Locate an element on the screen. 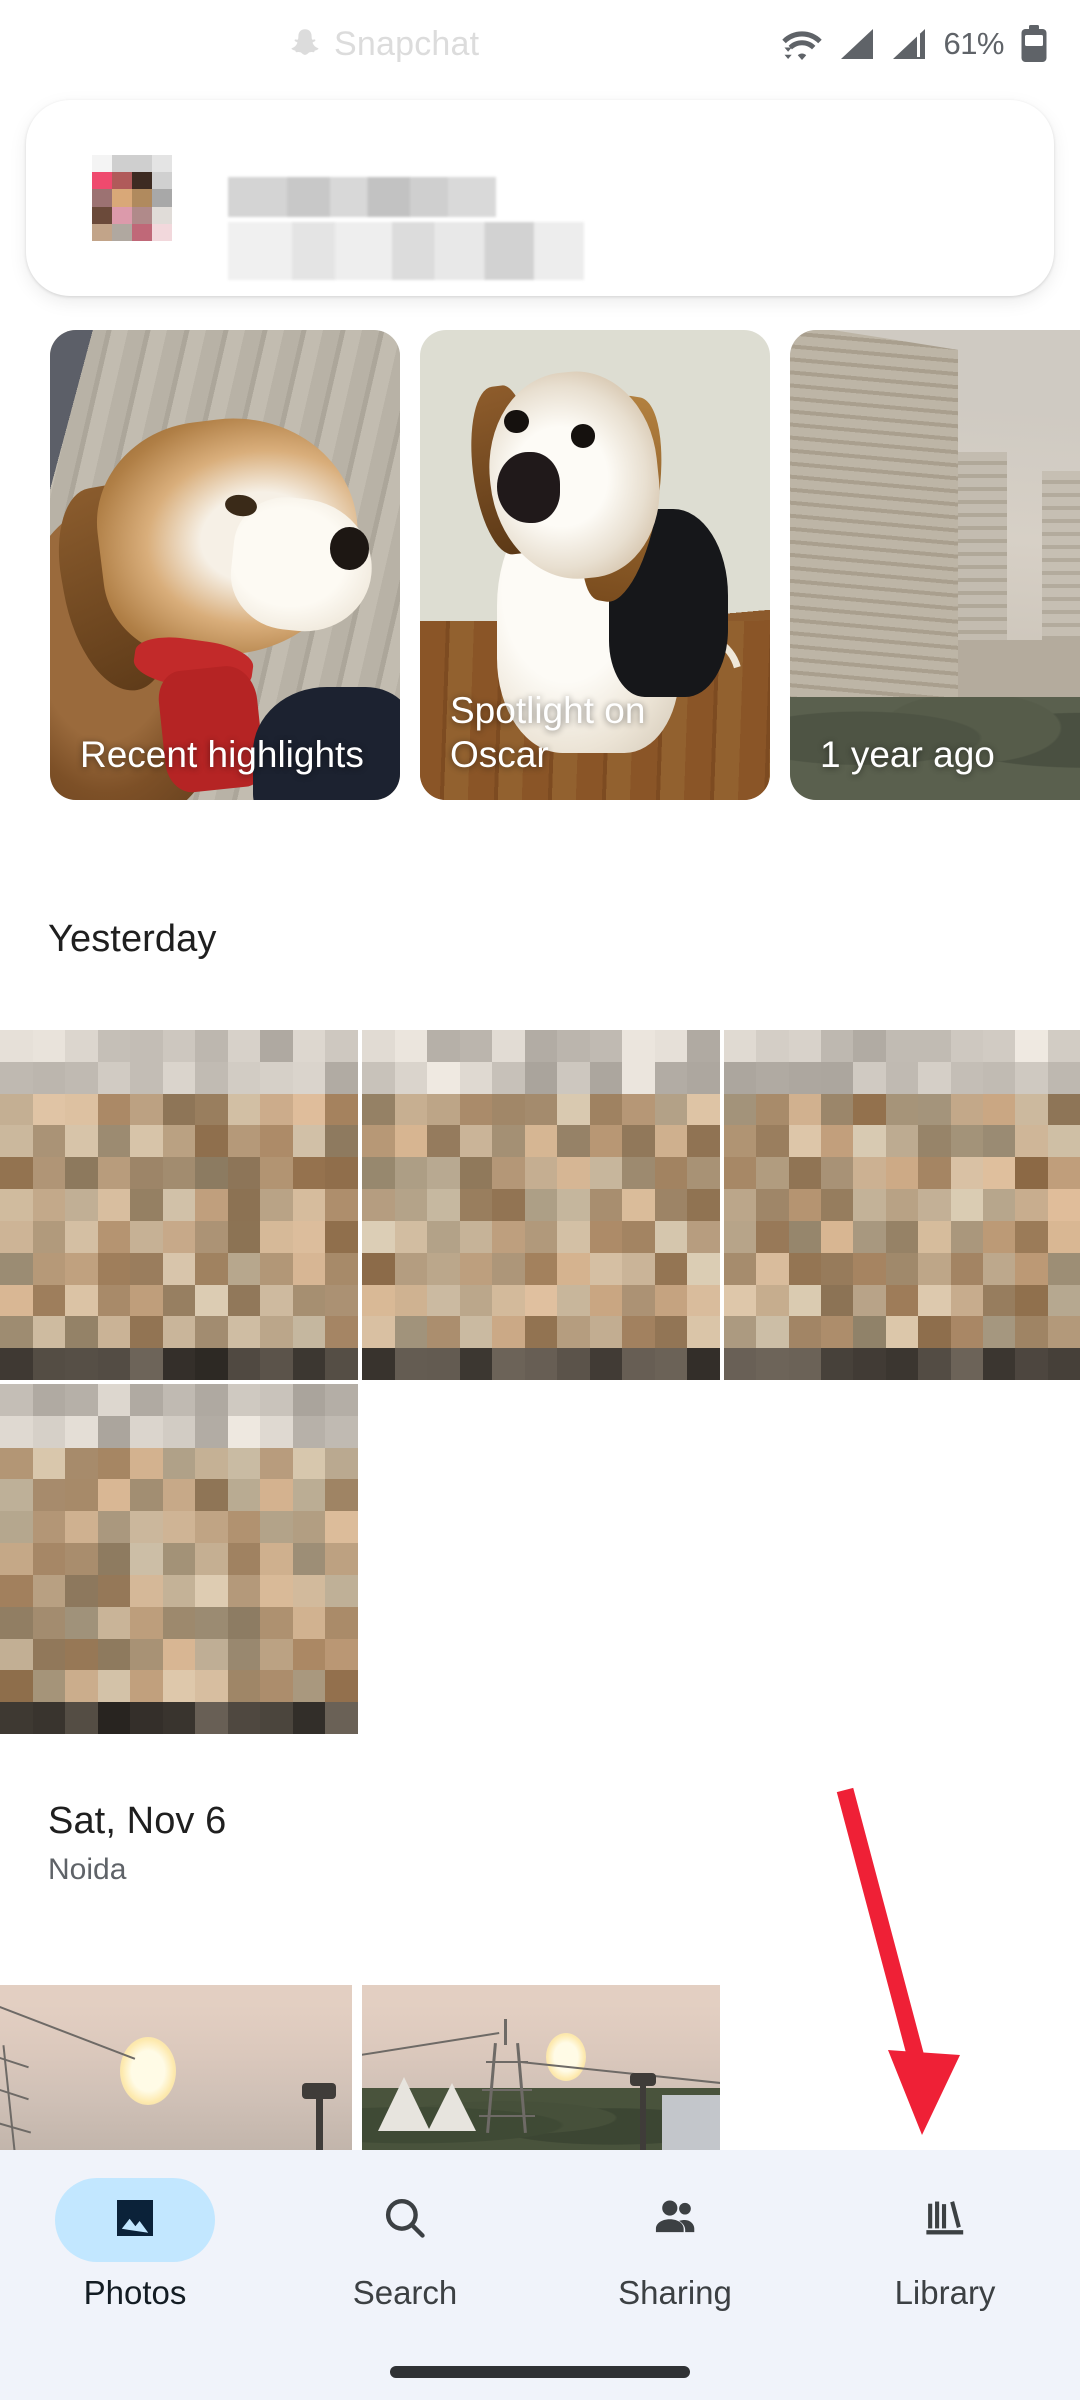 The height and width of the screenshot is (2400, 1080). section-title: Yesterday is located at coordinates (132, 939).